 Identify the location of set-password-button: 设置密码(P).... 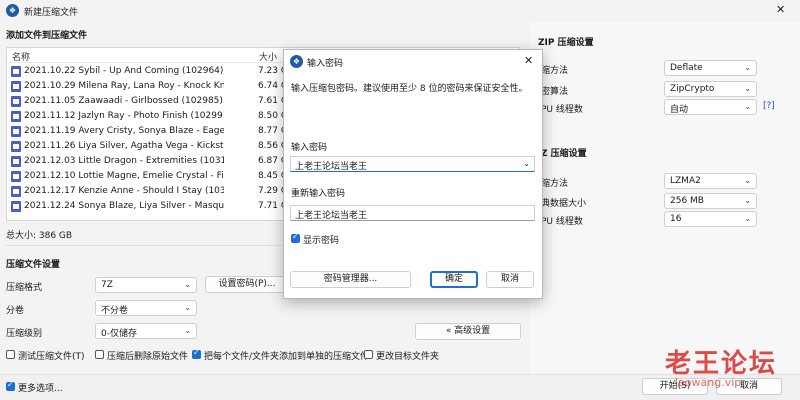
(247, 284).